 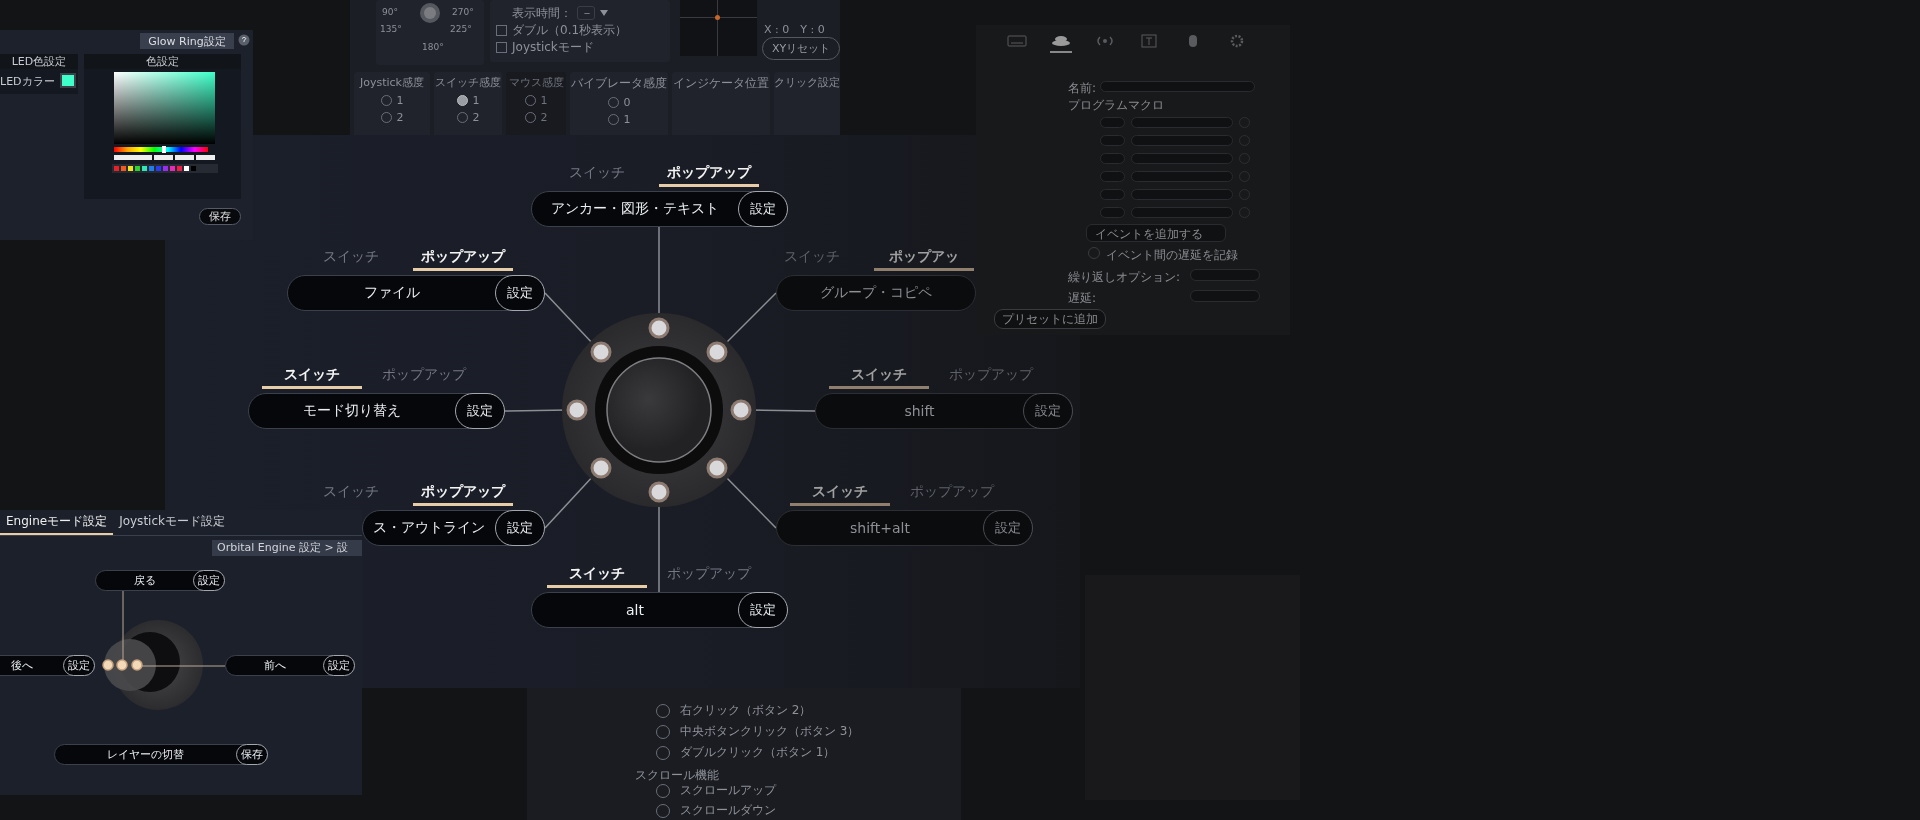 I want to click on action-label: 前へ, so click(x=274, y=665).